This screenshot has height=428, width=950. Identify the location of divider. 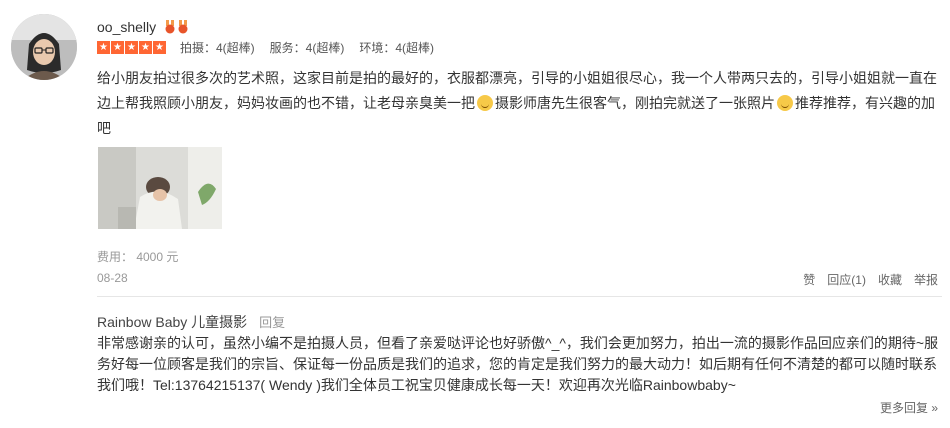
(519, 296).